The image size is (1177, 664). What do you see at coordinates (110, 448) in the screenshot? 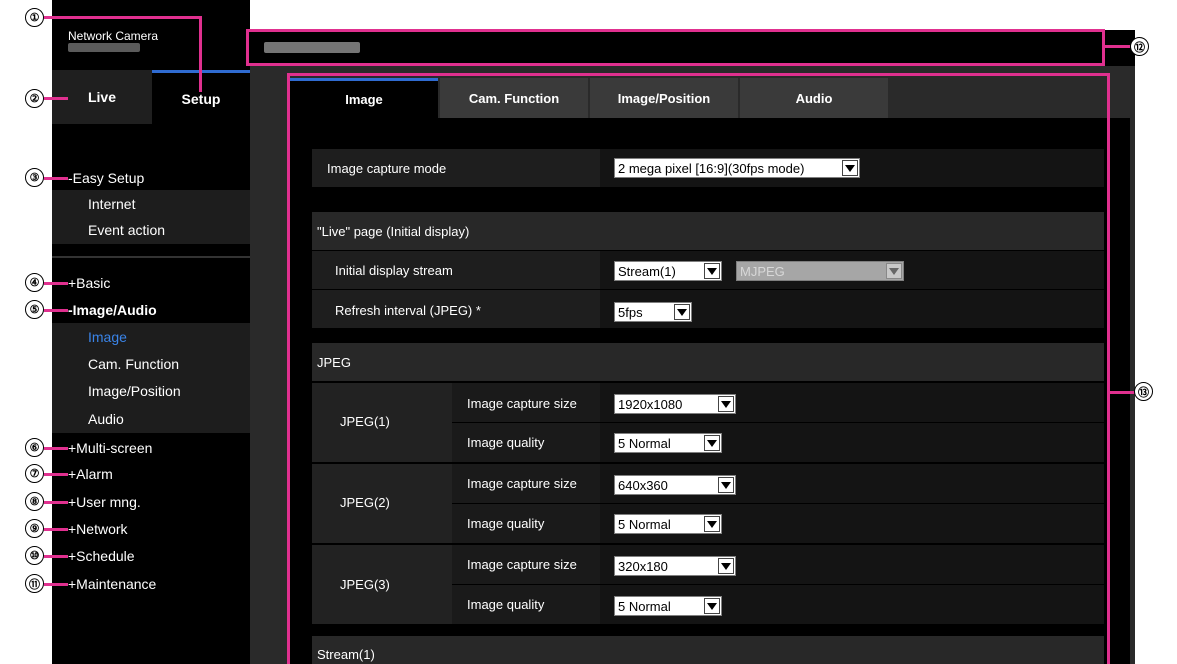
I see `menu-multi-screen: +Multi-screen` at bounding box center [110, 448].